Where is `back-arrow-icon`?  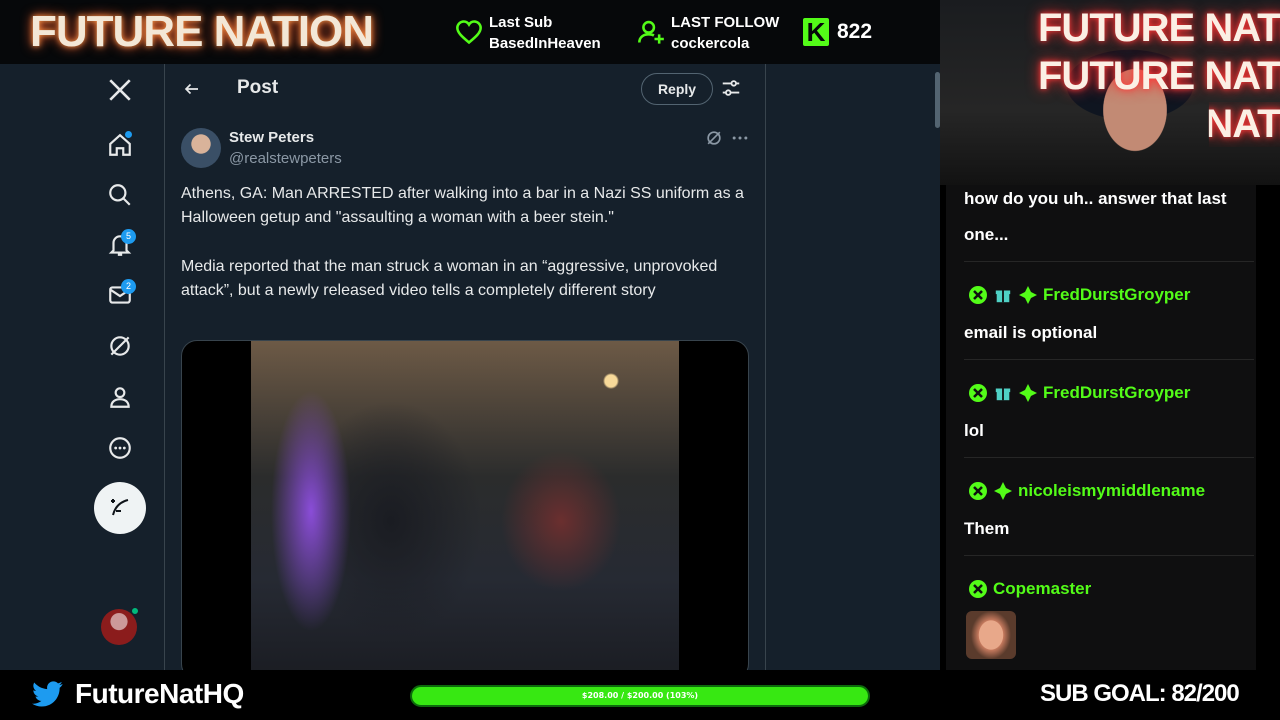
back-arrow-icon is located at coordinates (192, 89).